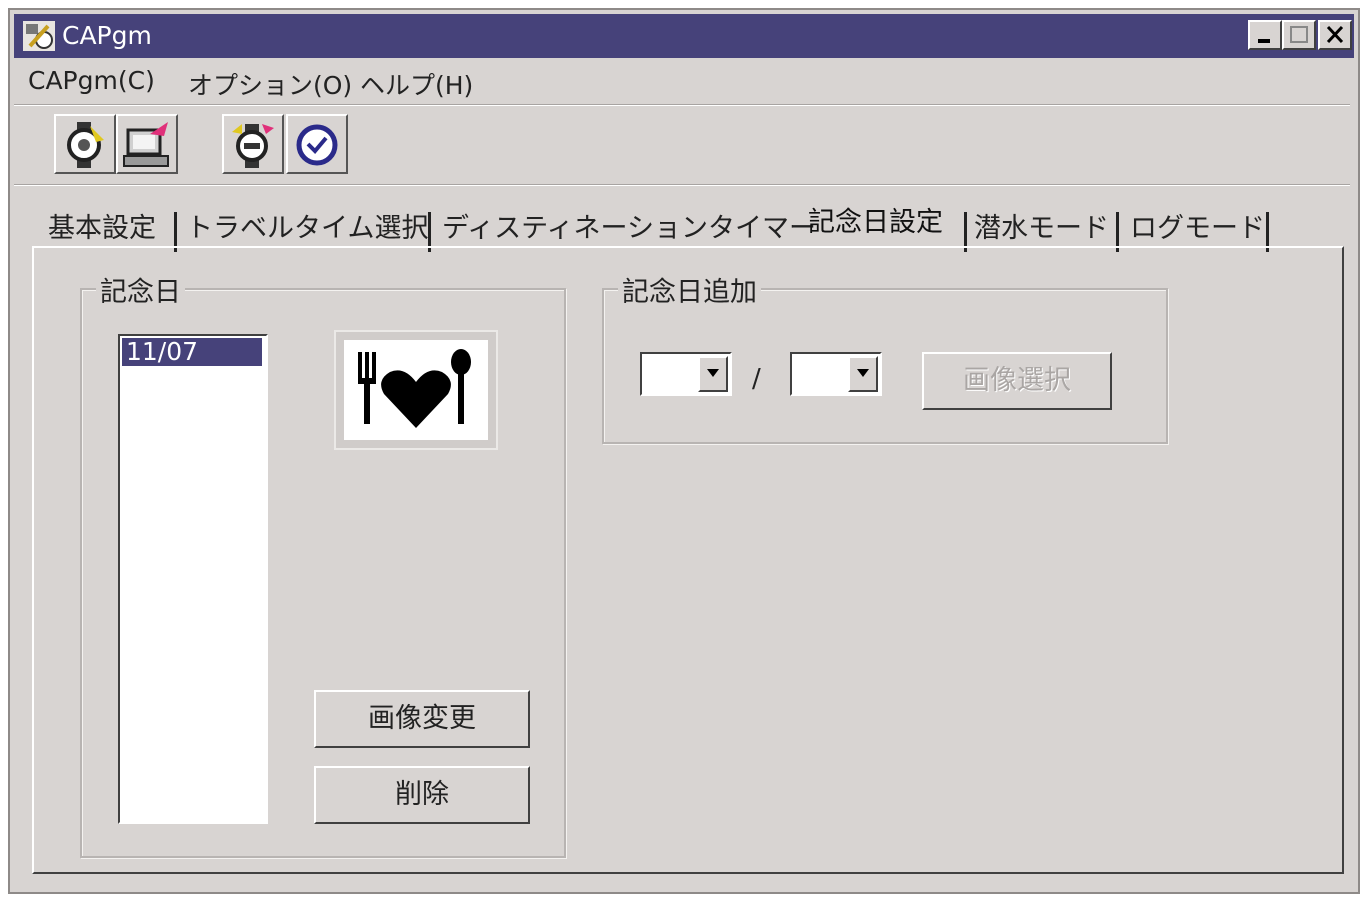 The image size is (1370, 899). I want to click on menu-separator, so click(682, 105).